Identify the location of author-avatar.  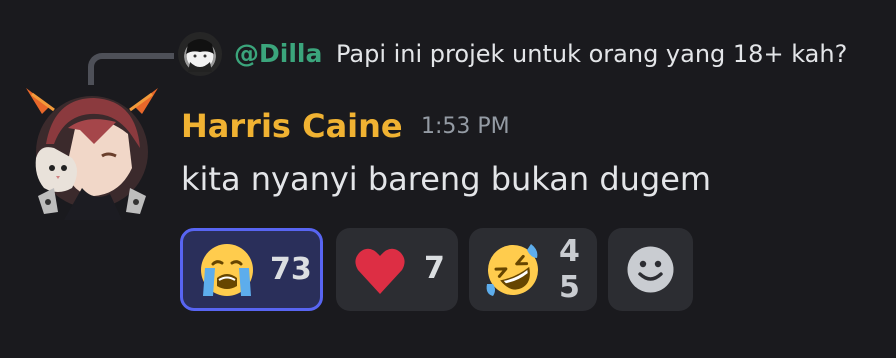
(92, 152).